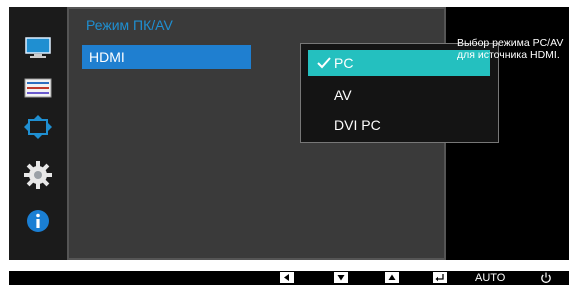 This screenshot has width=577, height=285. Describe the element at coordinates (38, 127) in the screenshot. I see `position-size-icon` at that location.